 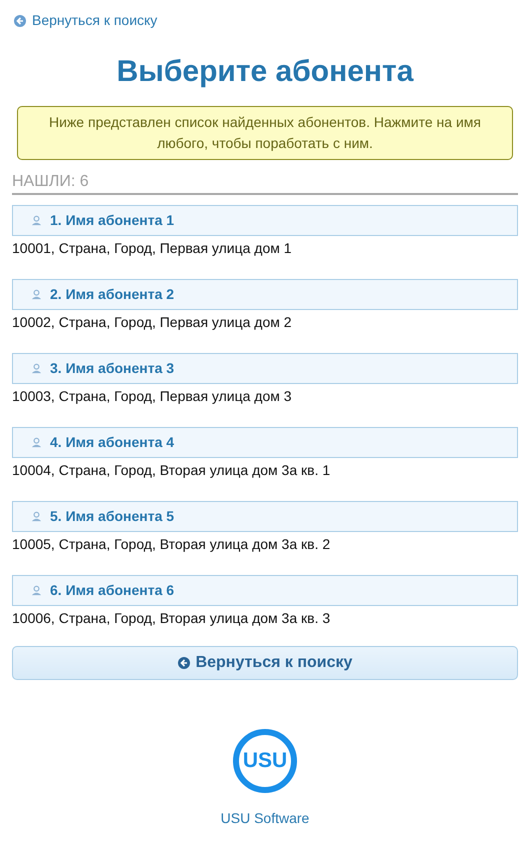 What do you see at coordinates (172, 618) in the screenshot?
I see `subscriber-address: 10006, Страна, Город, Вторая улица дом 3а кв. 3` at bounding box center [172, 618].